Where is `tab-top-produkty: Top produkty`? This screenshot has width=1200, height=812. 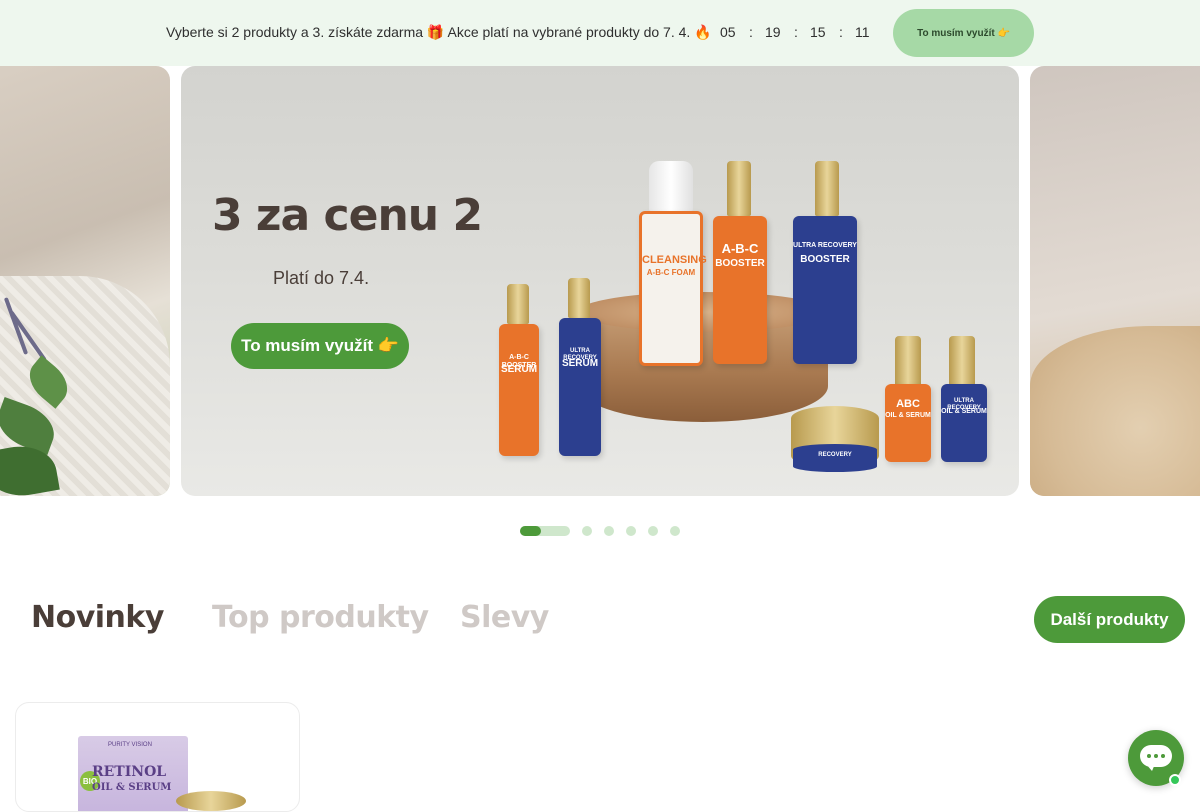
tab-top-produkty: Top produkty is located at coordinates (320, 617).